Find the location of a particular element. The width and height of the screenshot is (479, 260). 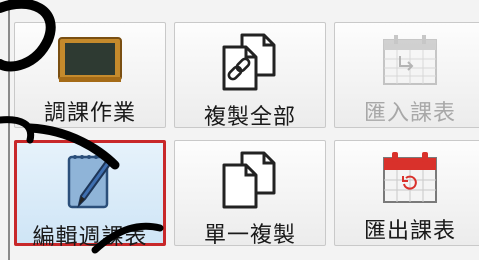

copy-all-button: 複製全部 is located at coordinates (250, 76).